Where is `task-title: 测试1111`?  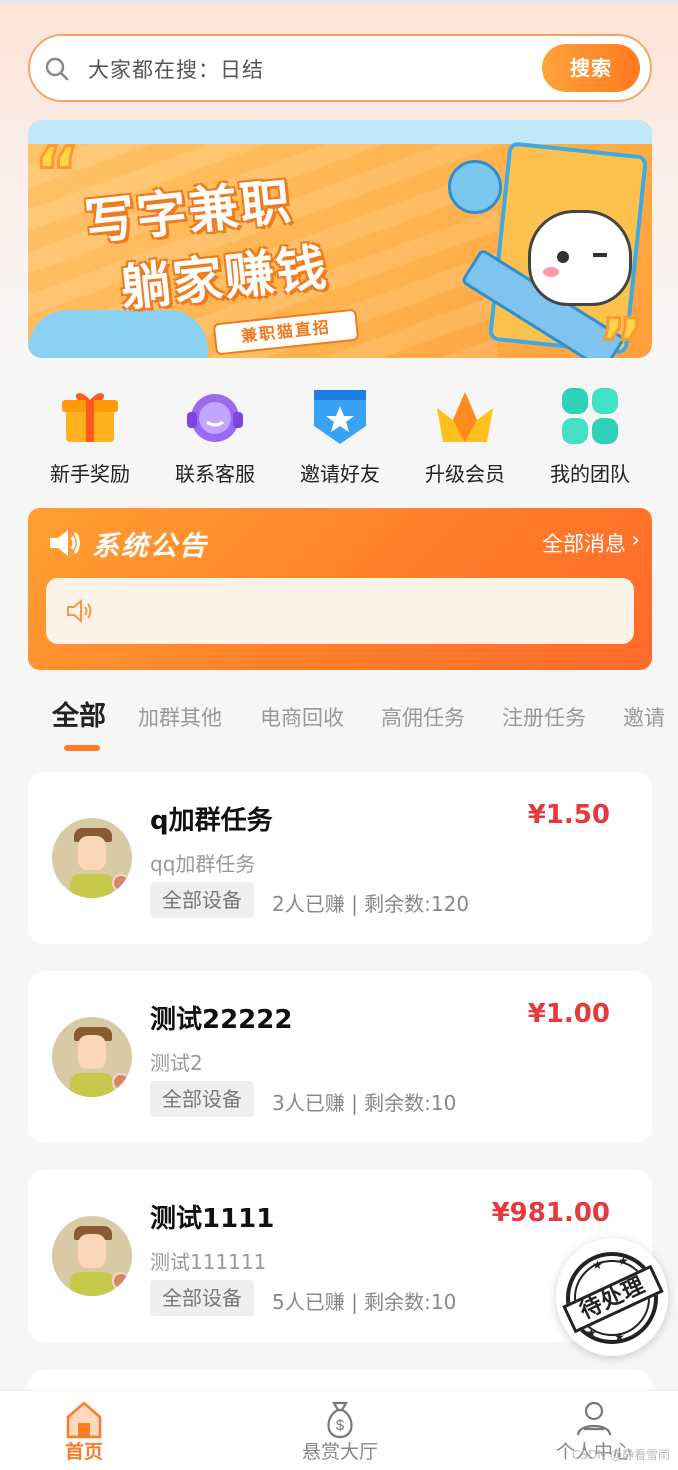 task-title: 测试1111 is located at coordinates (212, 1219).